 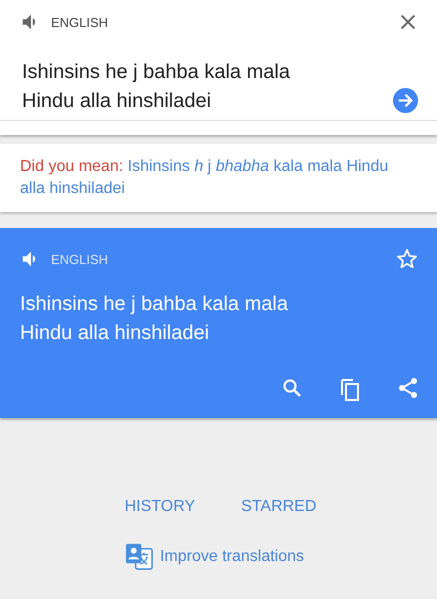 What do you see at coordinates (139, 556) in the screenshot?
I see `translate-person-icon` at bounding box center [139, 556].